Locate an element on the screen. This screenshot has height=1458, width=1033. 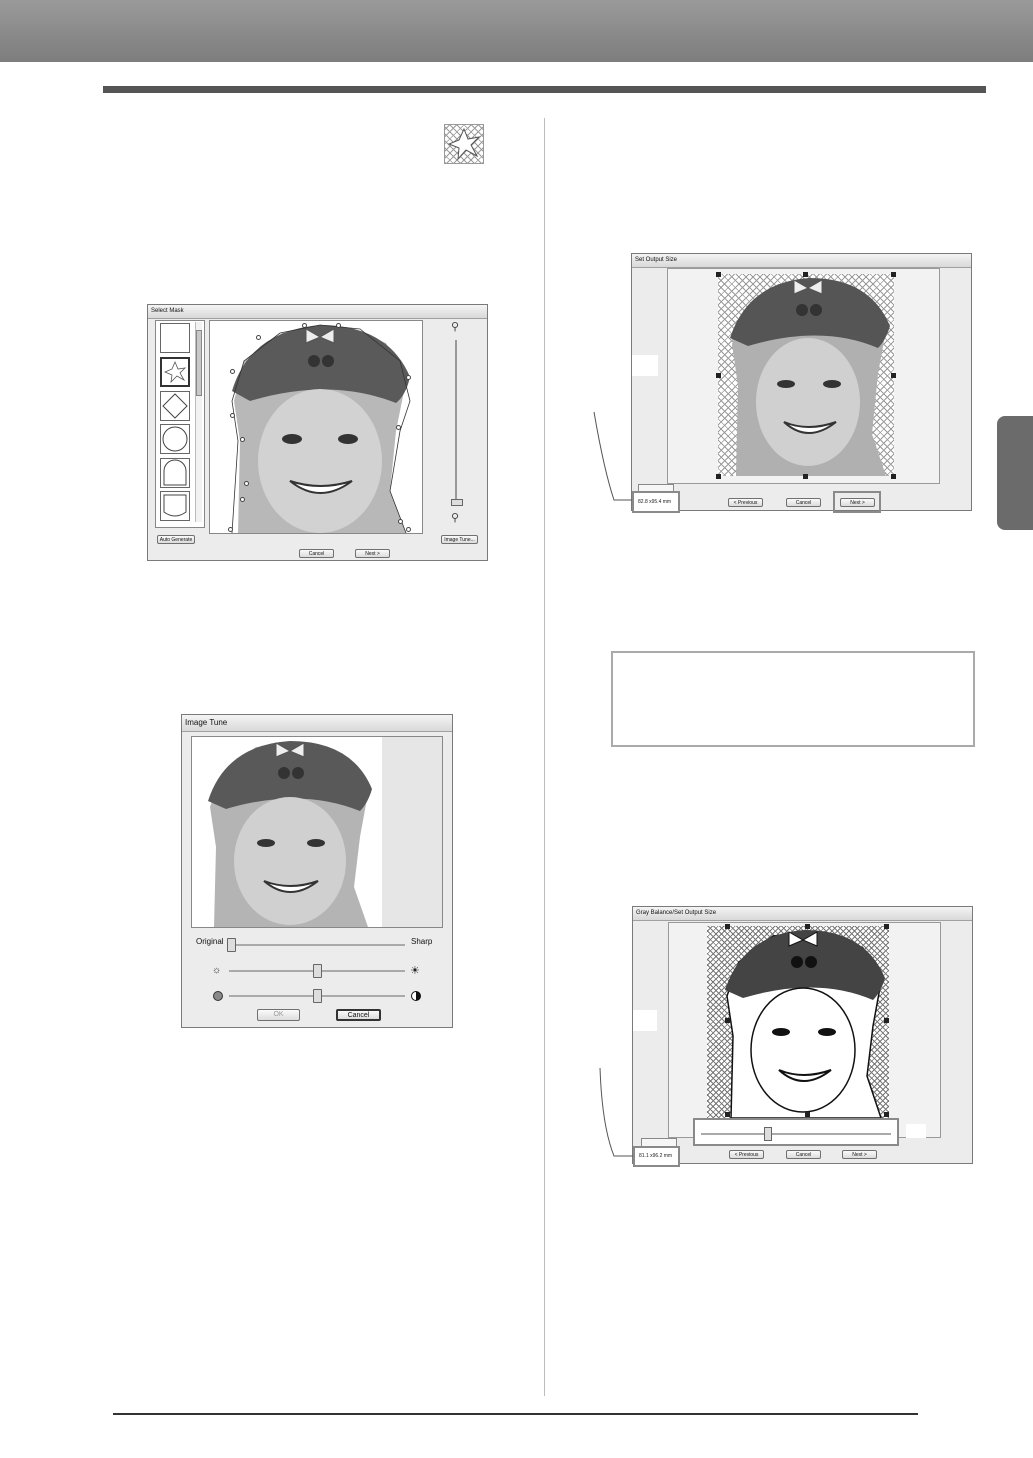
mask-diamond-option is located at coordinates (175, 406).